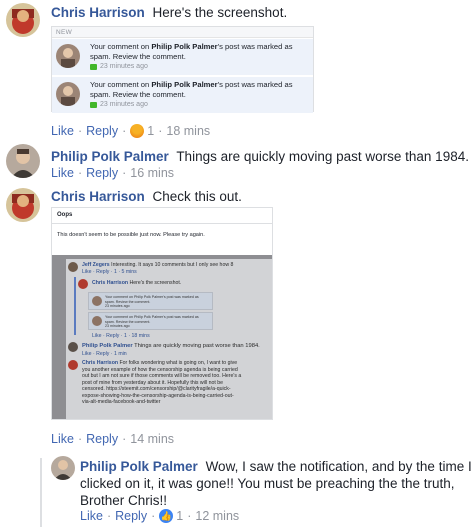  I want to click on comment: Chris Harrison Here's the screenshot., so click(169, 12).